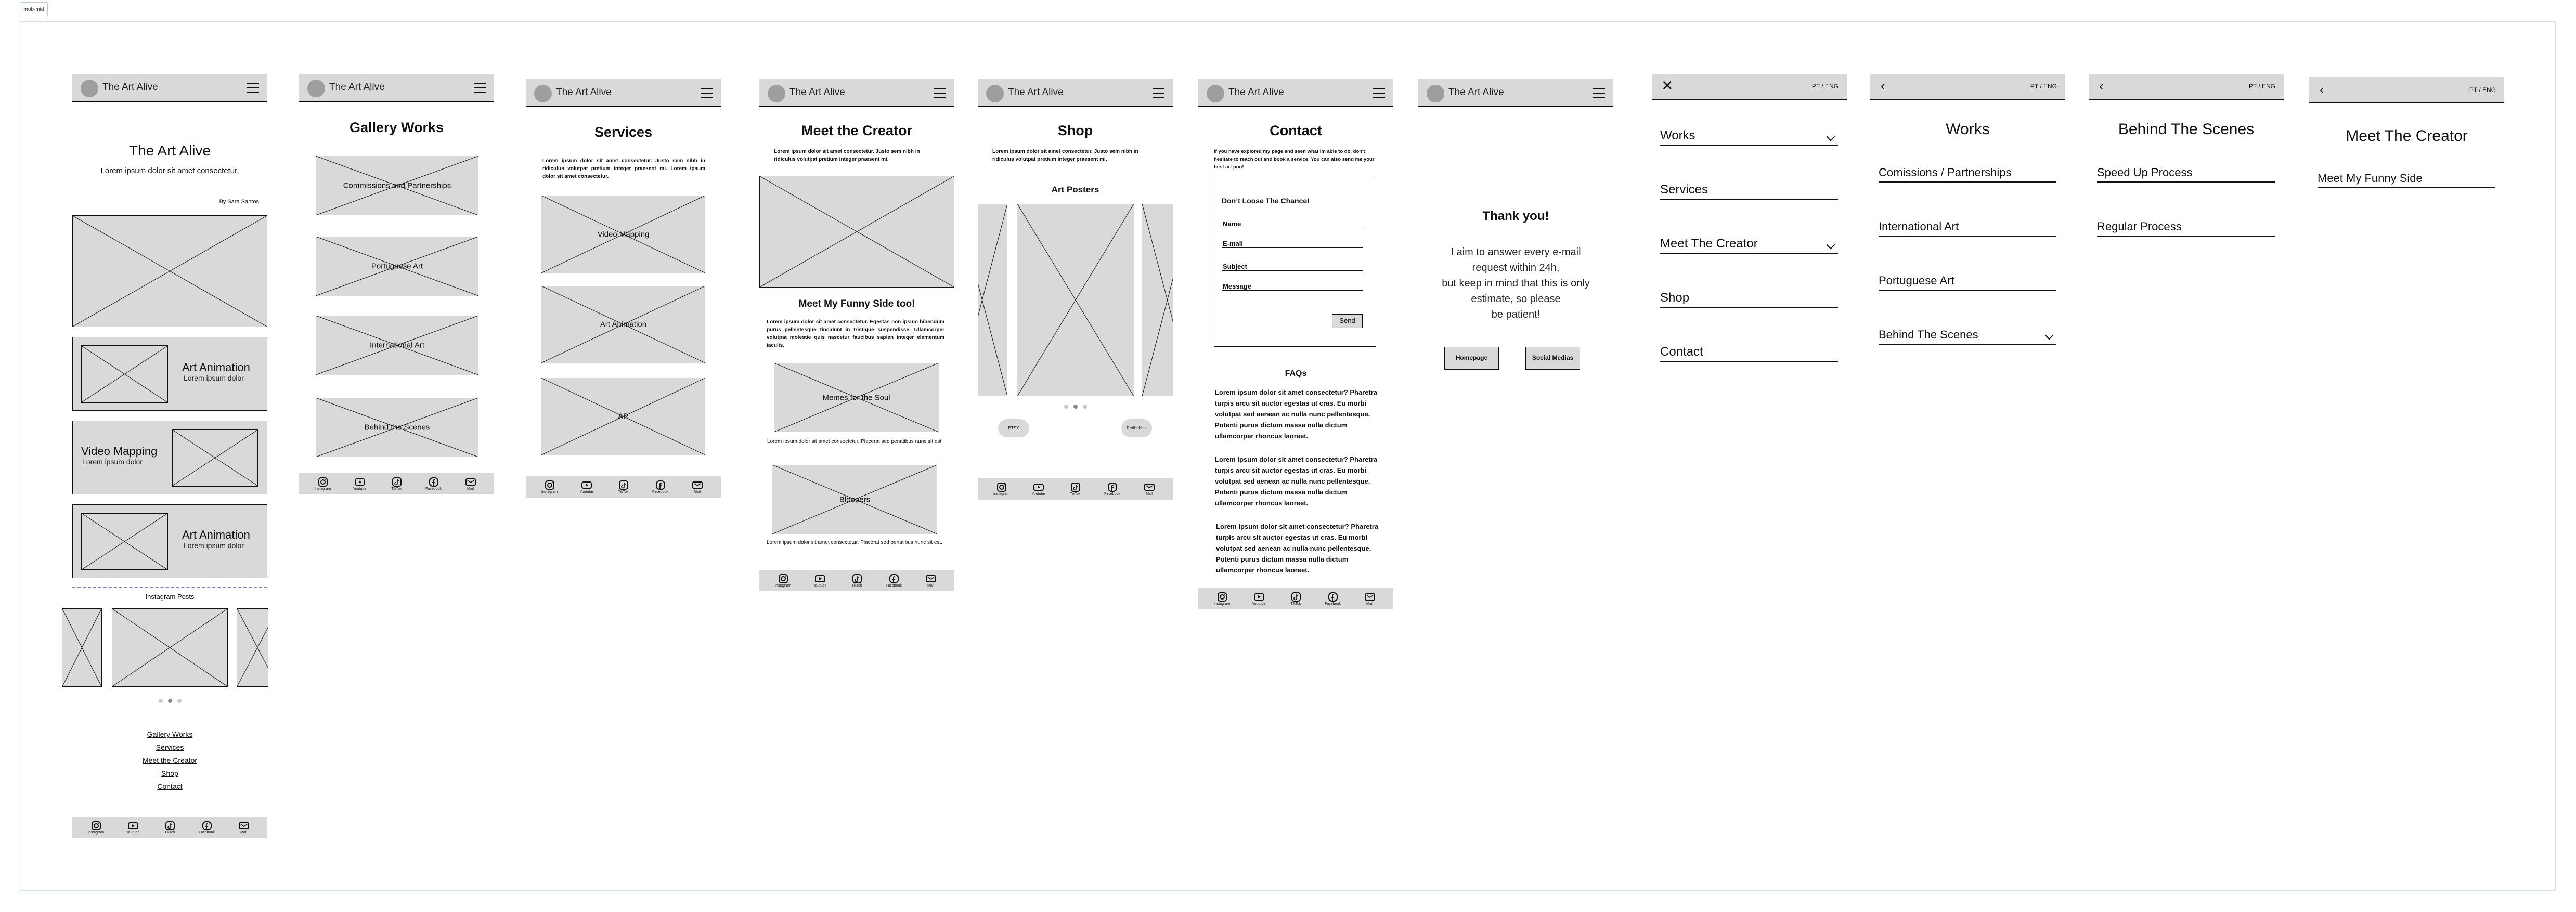 This screenshot has width=2576, height=912. I want to click on submenu-item: Regular Process, so click(2186, 228).